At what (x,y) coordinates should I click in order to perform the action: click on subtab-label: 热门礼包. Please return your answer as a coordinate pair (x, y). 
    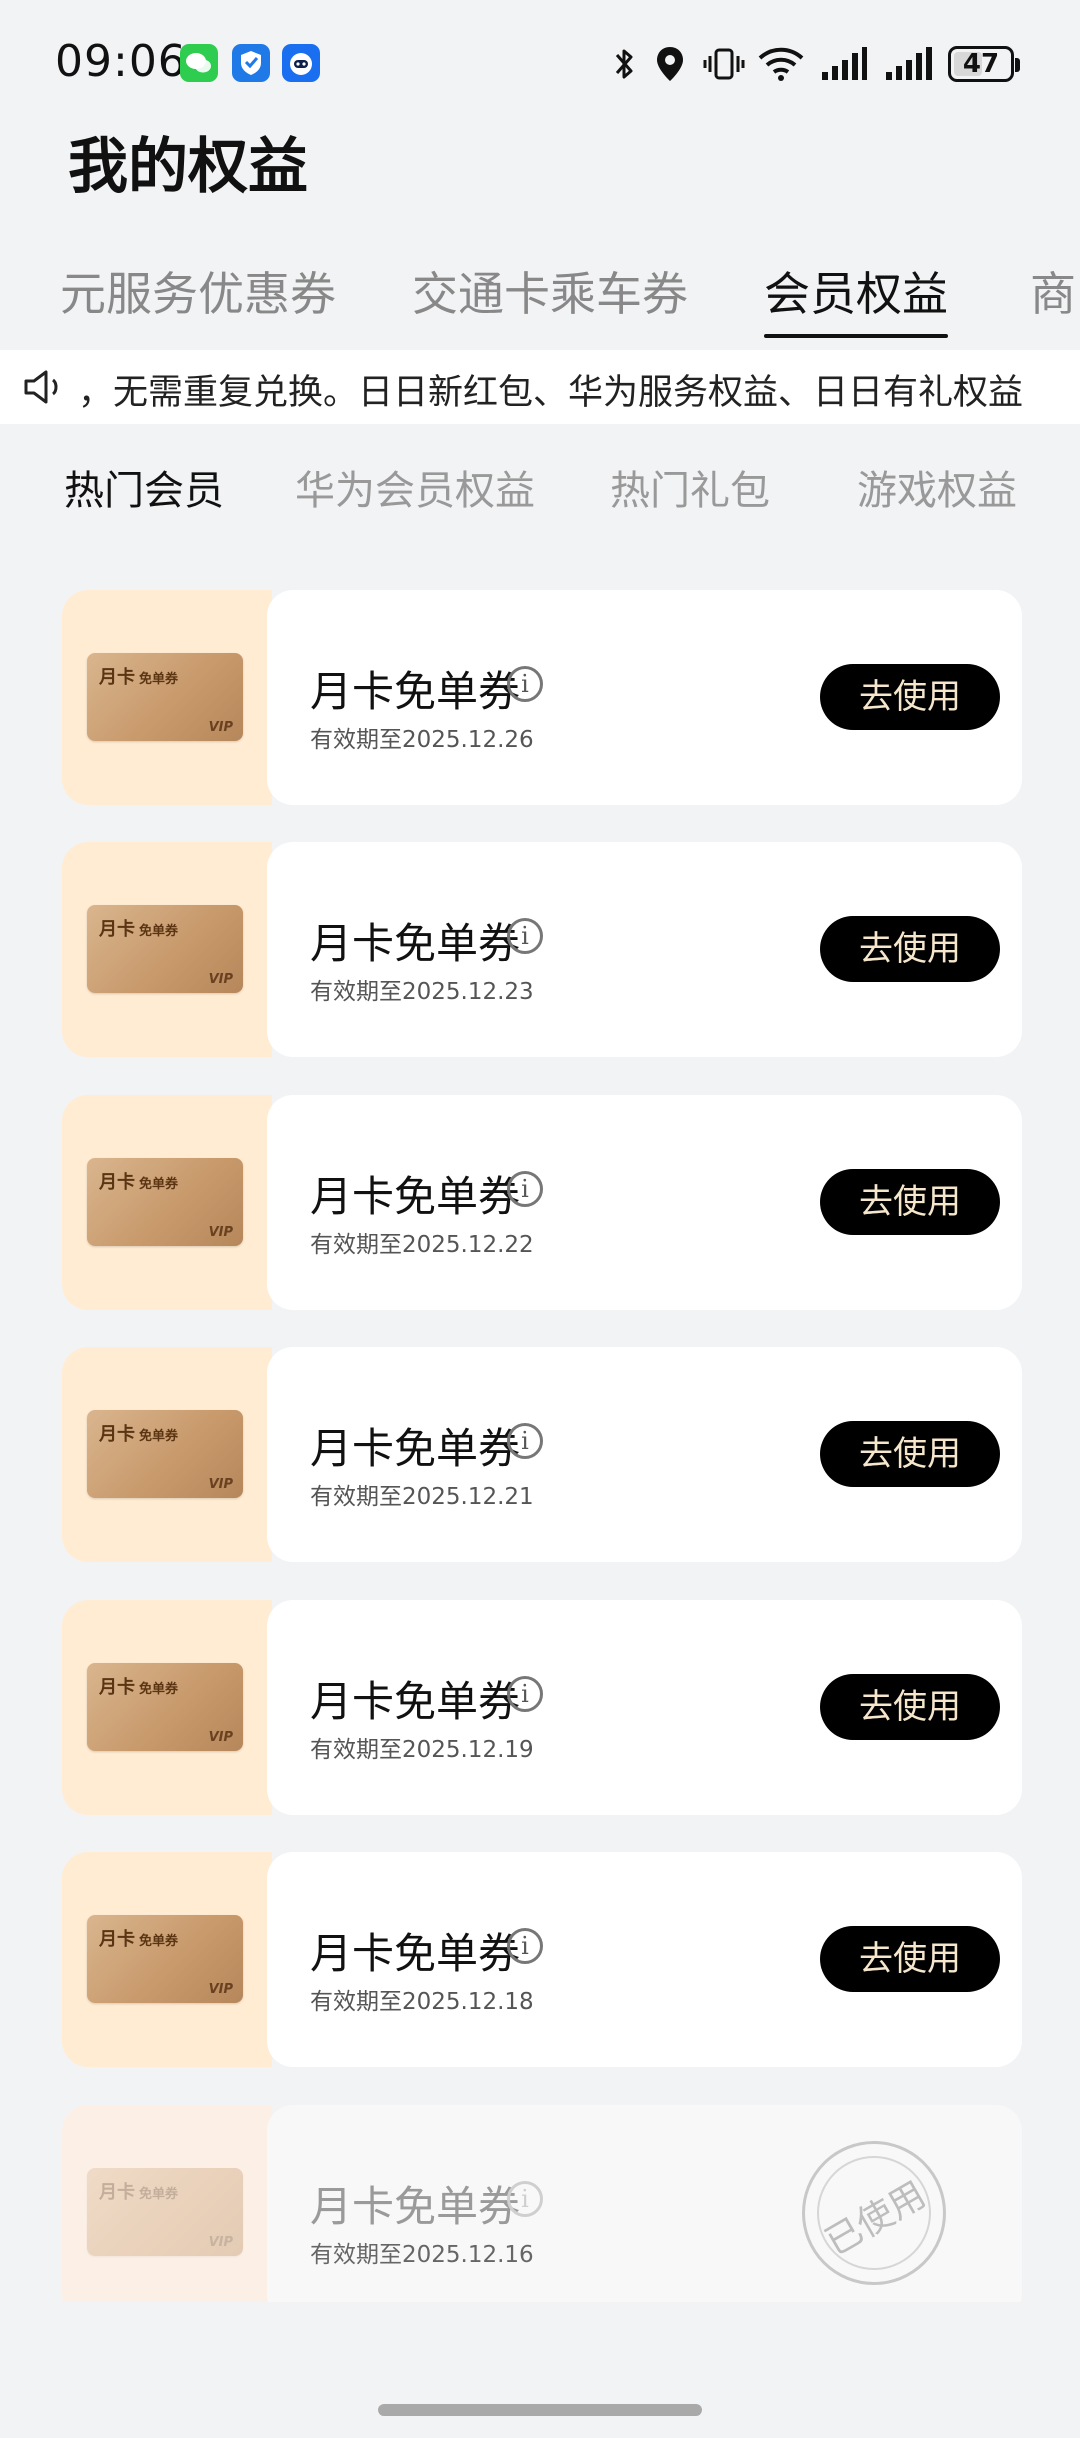
    Looking at the image, I should click on (690, 491).